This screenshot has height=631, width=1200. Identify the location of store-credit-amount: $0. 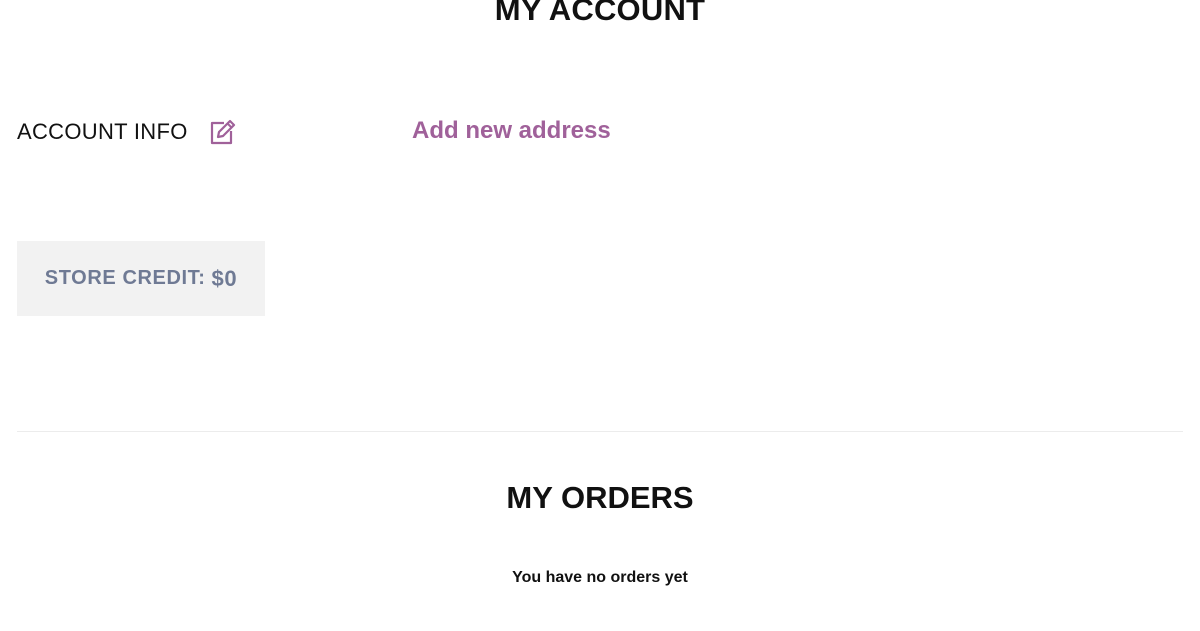
(224, 278).